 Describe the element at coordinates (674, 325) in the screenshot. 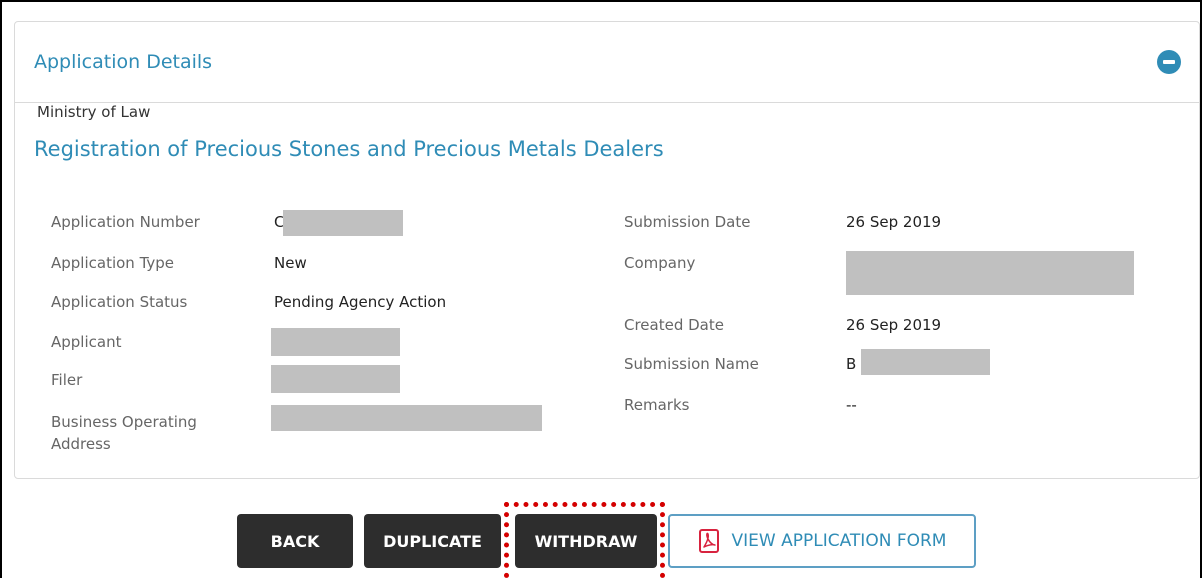

I see `created-date-label: Created Date` at that location.